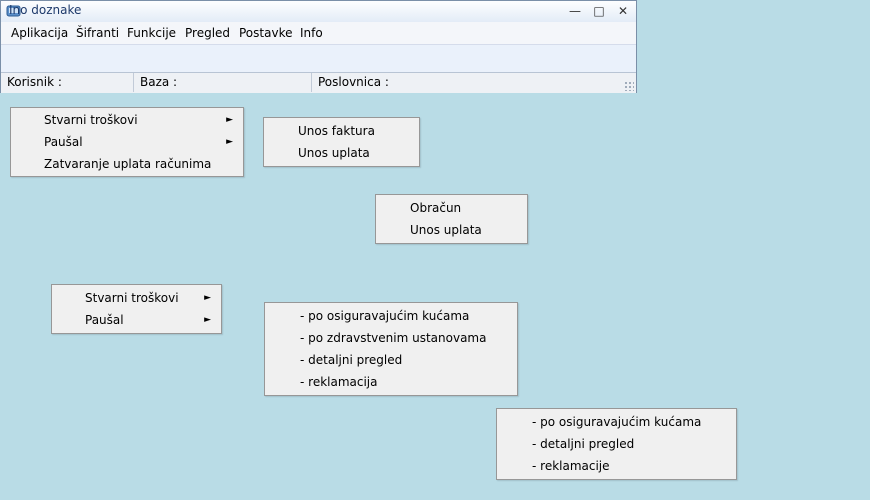  I want to click on menu-item-reklamacija: - reklamacija, so click(391, 382).